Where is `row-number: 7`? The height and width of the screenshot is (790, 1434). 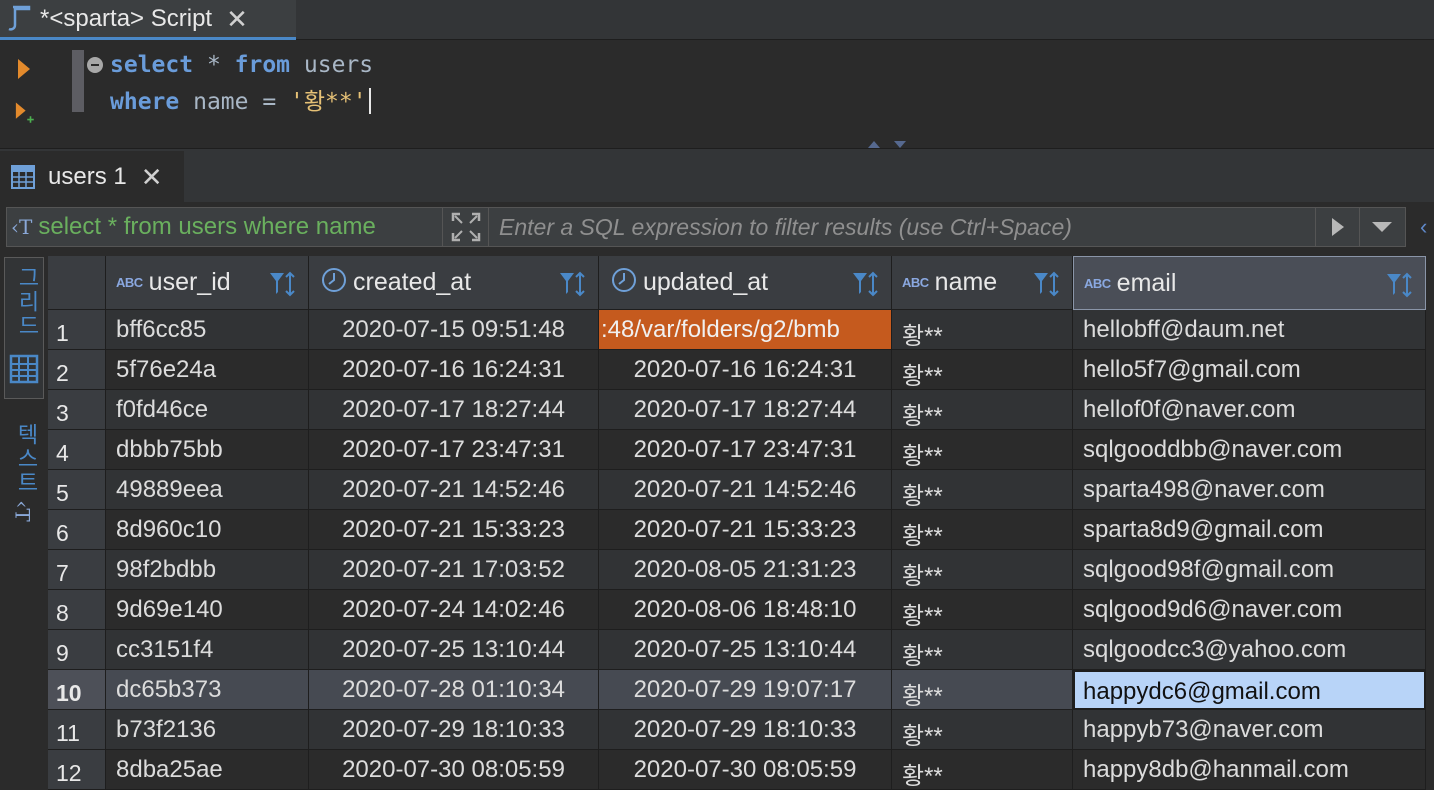
row-number: 7 is located at coordinates (77, 570).